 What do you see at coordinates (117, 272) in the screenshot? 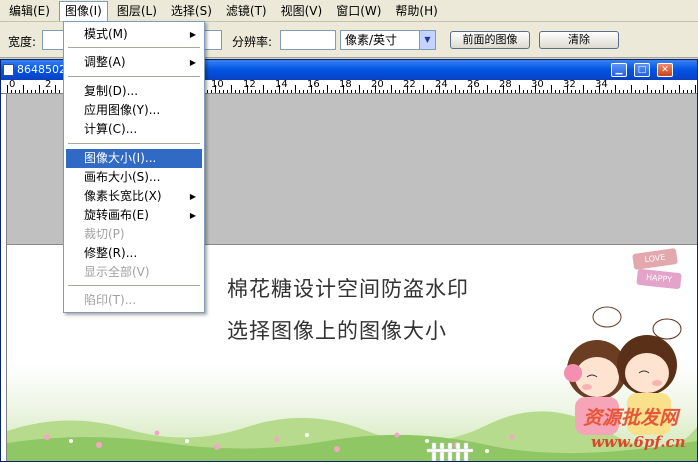
I see `menu-item-label: 显示全部(V)` at bounding box center [117, 272].